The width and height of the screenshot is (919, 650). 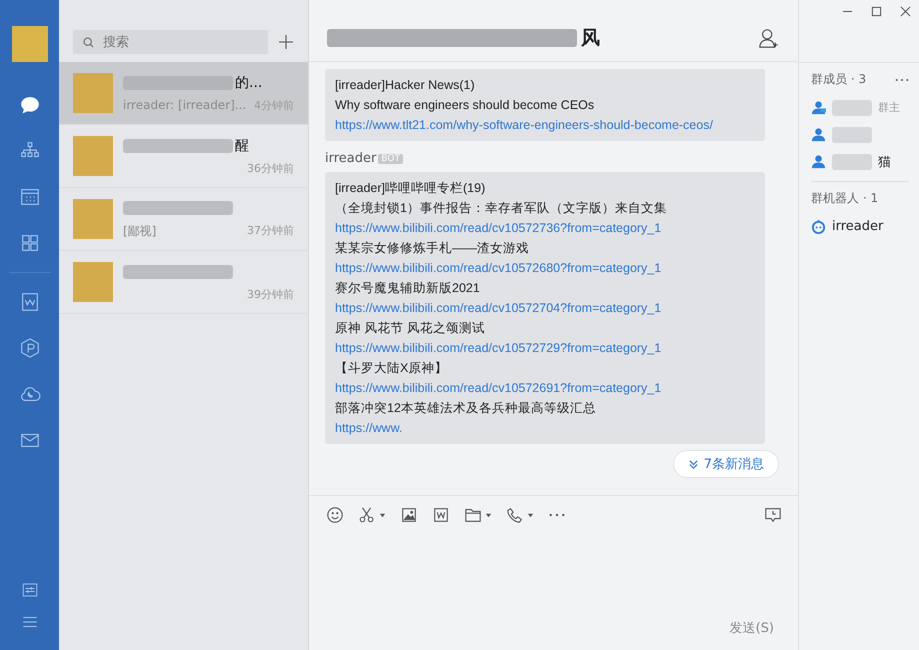 What do you see at coordinates (498, 268) in the screenshot?
I see `link: https://www.bilibili.com/read/cv10572680?from=category_1` at bounding box center [498, 268].